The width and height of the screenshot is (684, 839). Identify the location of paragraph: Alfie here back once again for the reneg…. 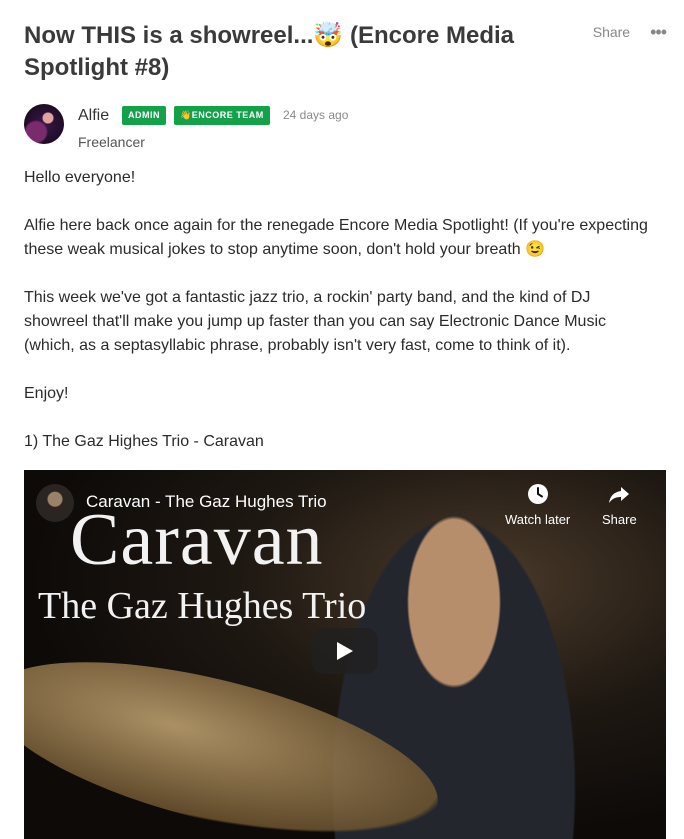
(336, 237).